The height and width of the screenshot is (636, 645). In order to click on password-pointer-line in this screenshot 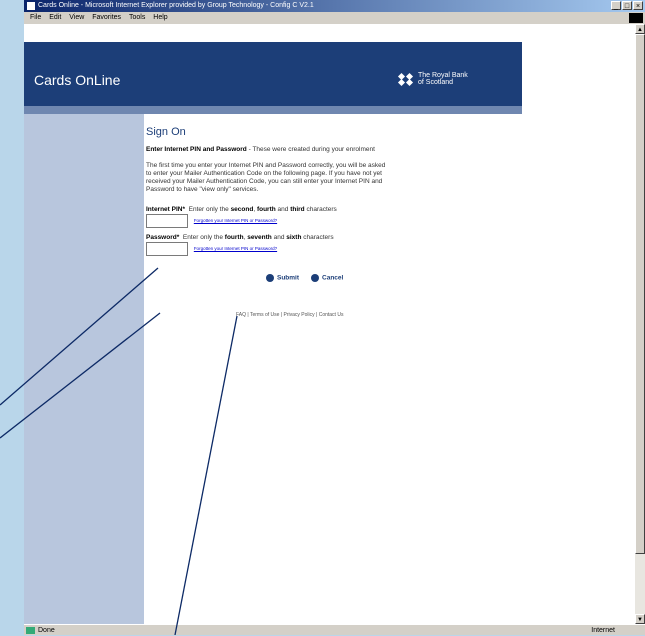, I will do `click(80, 375)`.